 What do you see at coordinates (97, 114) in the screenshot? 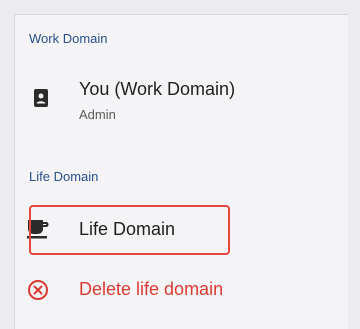
I see `work-domain-account-role: Admin` at bounding box center [97, 114].